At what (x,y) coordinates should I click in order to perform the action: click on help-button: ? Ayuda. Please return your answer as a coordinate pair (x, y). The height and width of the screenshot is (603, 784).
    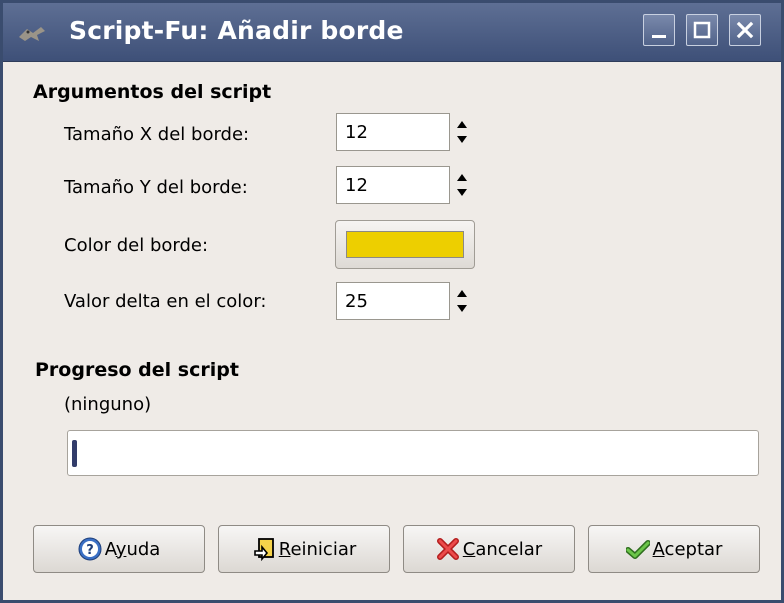
    Looking at the image, I should click on (119, 549).